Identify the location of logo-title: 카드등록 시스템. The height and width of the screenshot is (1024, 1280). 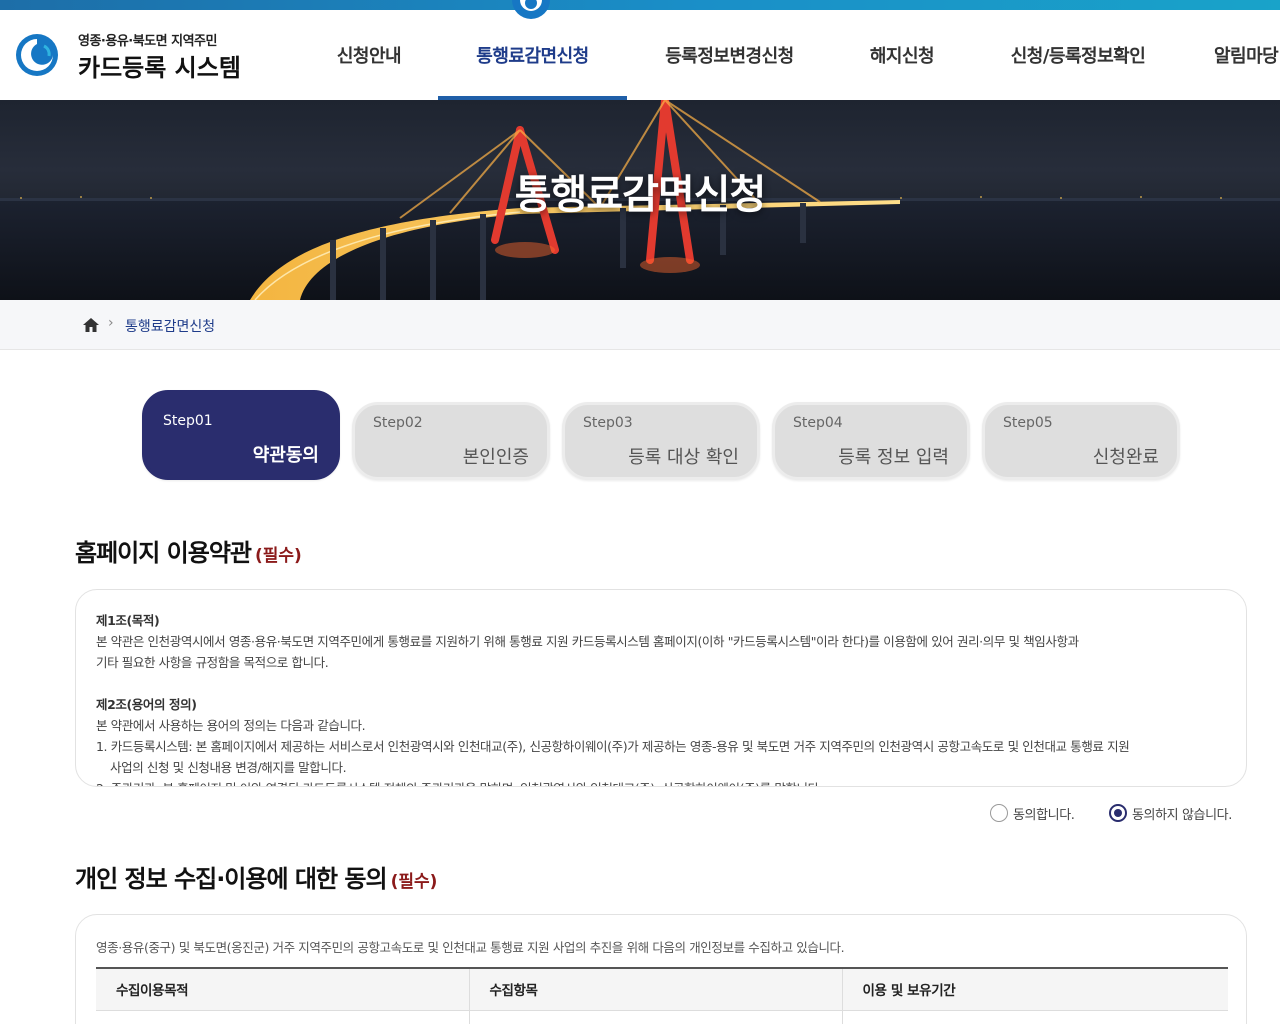
(159, 68).